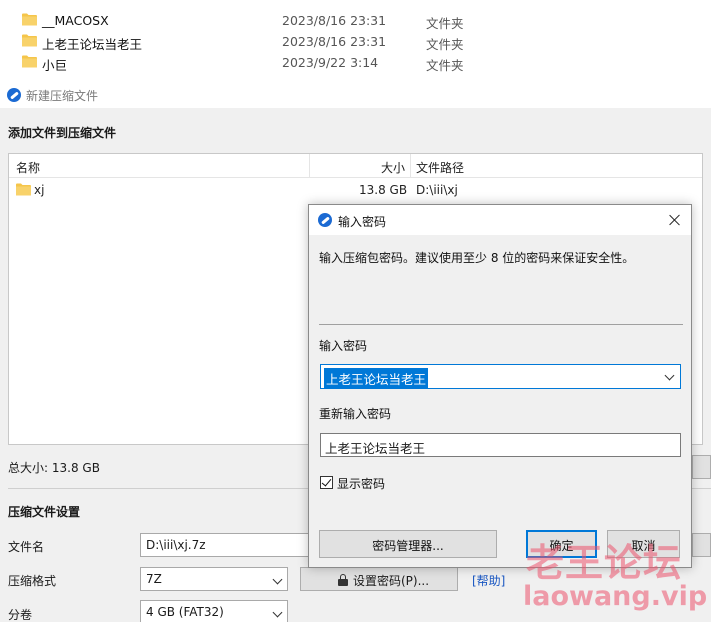 This screenshot has height=622, width=711. Describe the element at coordinates (355, 414) in the screenshot. I see `confirm-password-label: 重新输入密码` at that location.